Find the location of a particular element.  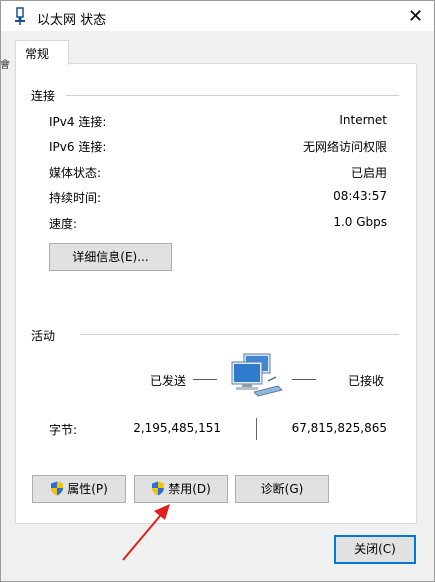

disable-button-label: 禁用(D) is located at coordinates (189, 489).